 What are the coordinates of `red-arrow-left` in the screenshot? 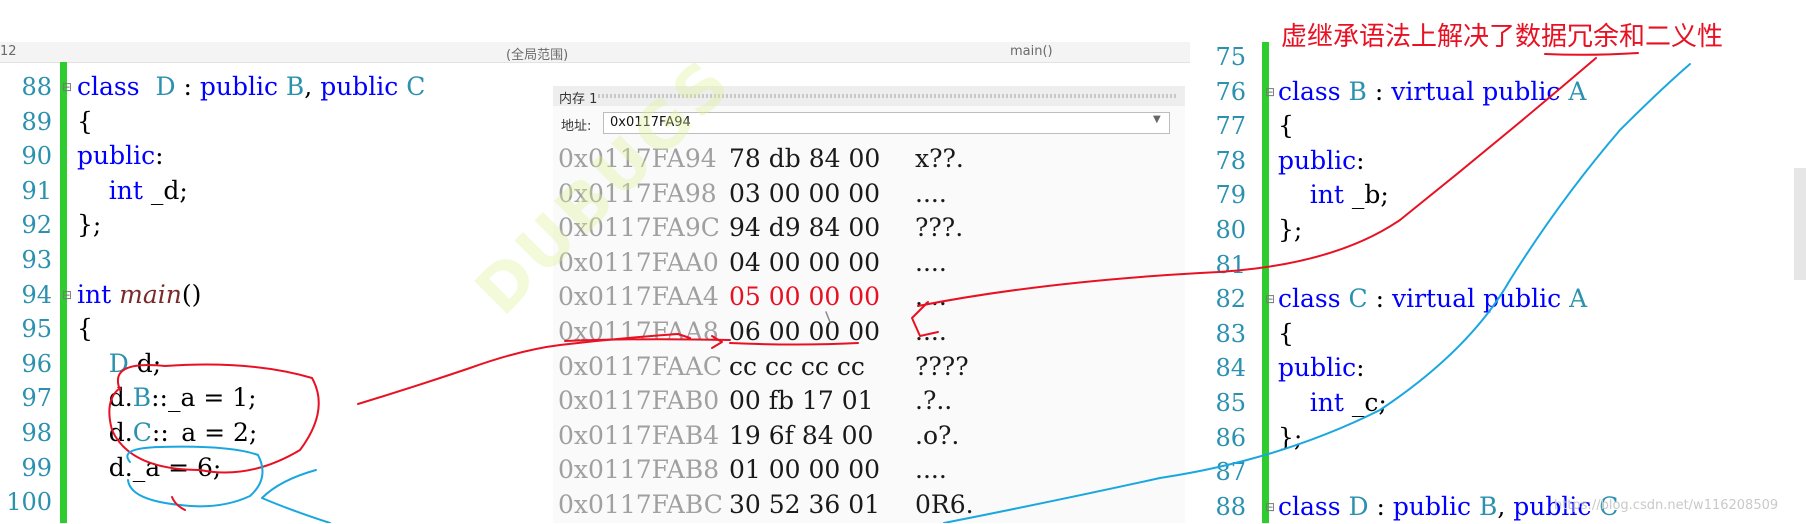 It's located at (524, 369).